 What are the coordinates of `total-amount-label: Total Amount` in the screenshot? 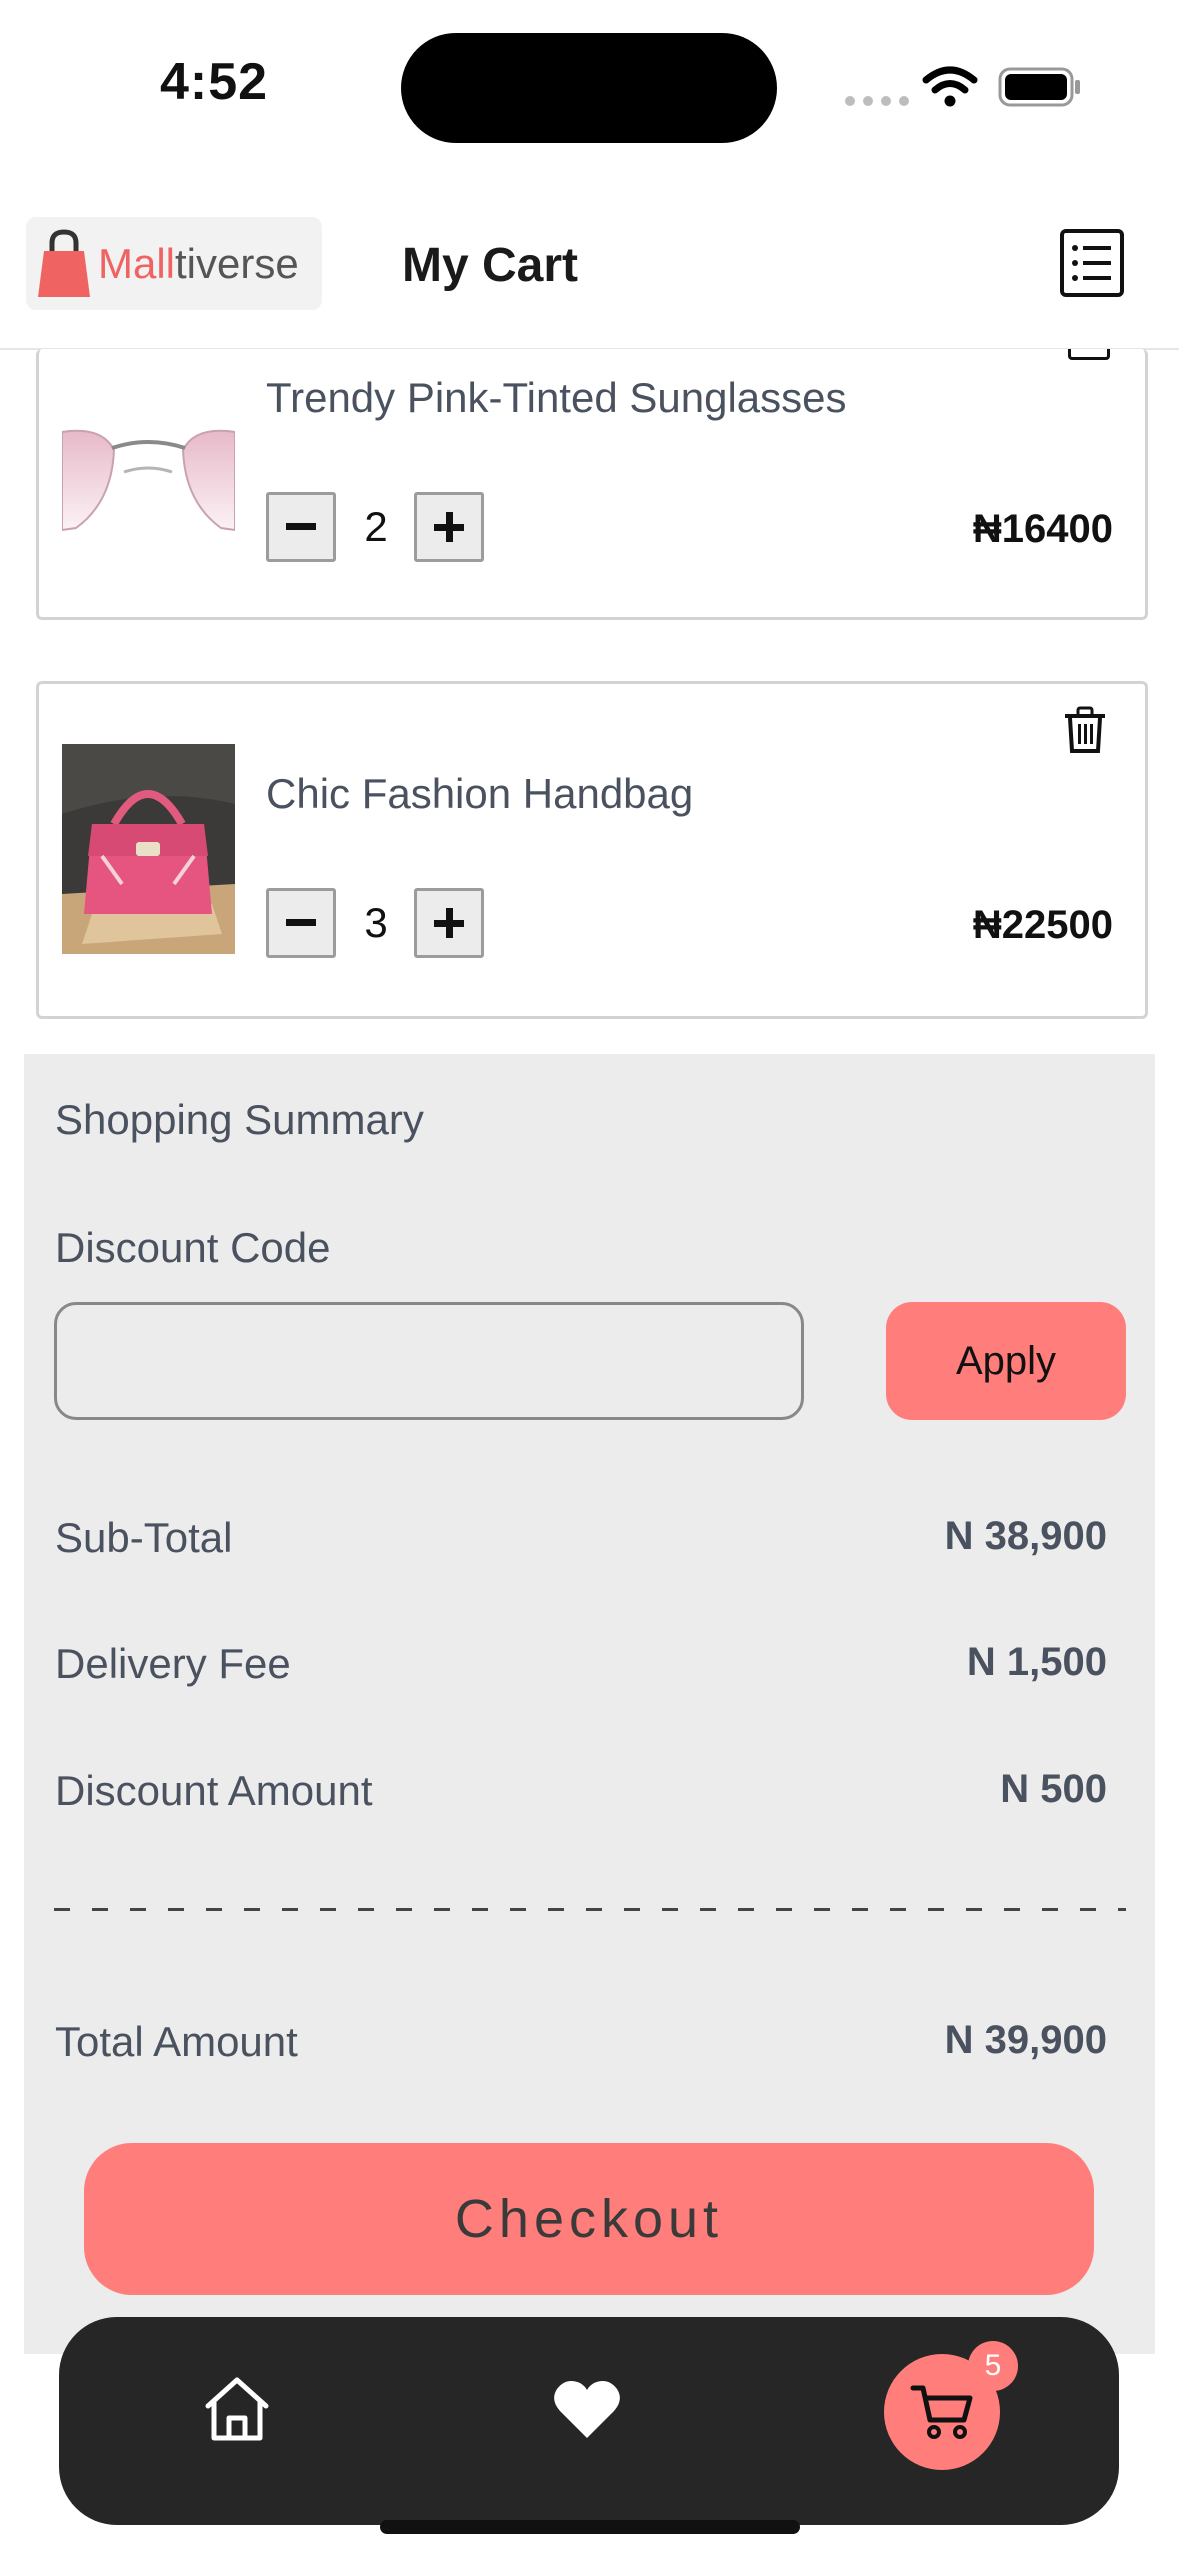 It's located at (176, 2041).